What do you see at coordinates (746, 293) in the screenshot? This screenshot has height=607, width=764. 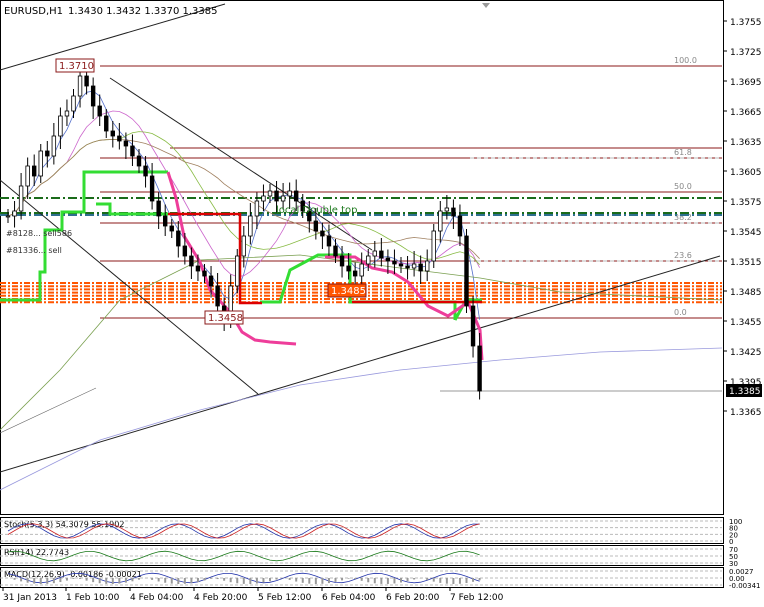 I see `price-tick-label: 1.3485` at bounding box center [746, 293].